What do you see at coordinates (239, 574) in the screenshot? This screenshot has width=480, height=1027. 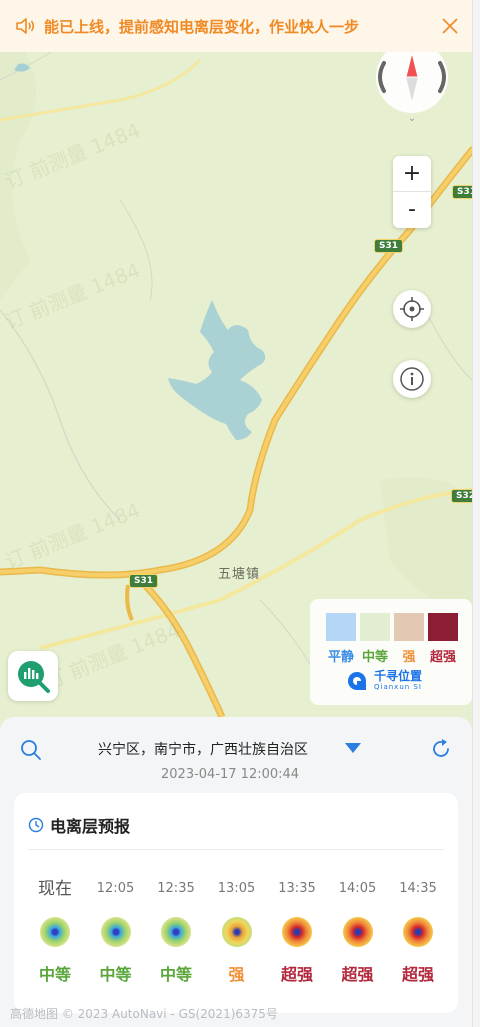 I see `town-label: 五塘镇` at bounding box center [239, 574].